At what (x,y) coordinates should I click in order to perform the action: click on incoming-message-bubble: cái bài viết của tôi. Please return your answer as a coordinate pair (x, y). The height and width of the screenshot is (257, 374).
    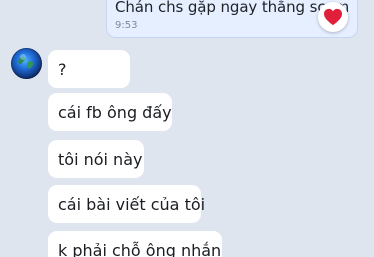
    Looking at the image, I should click on (126, 204).